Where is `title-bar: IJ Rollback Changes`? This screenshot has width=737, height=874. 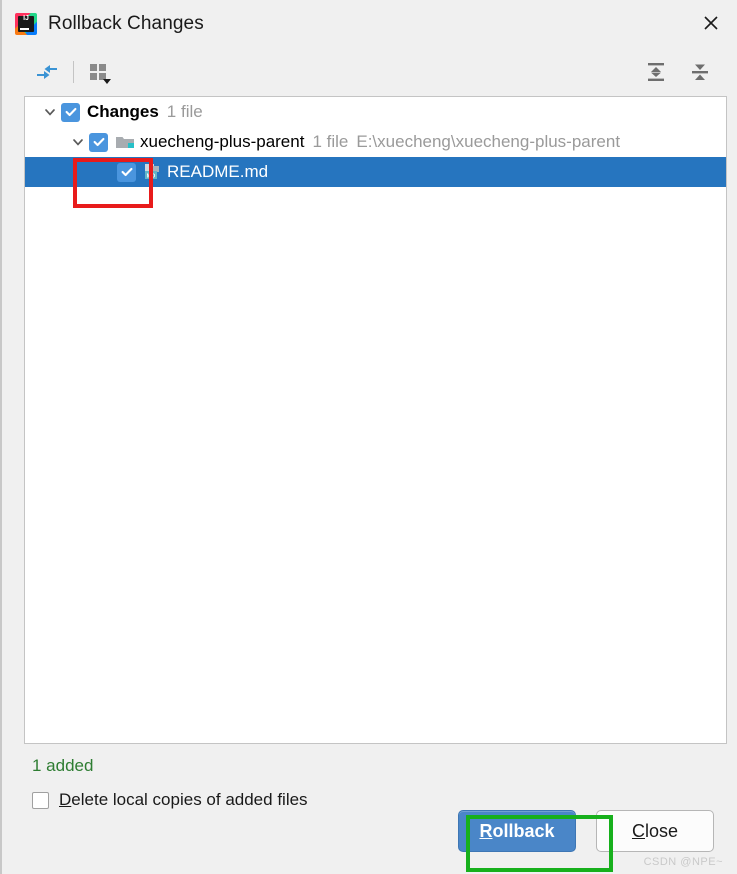
title-bar: IJ Rollback Changes is located at coordinates (369, 24).